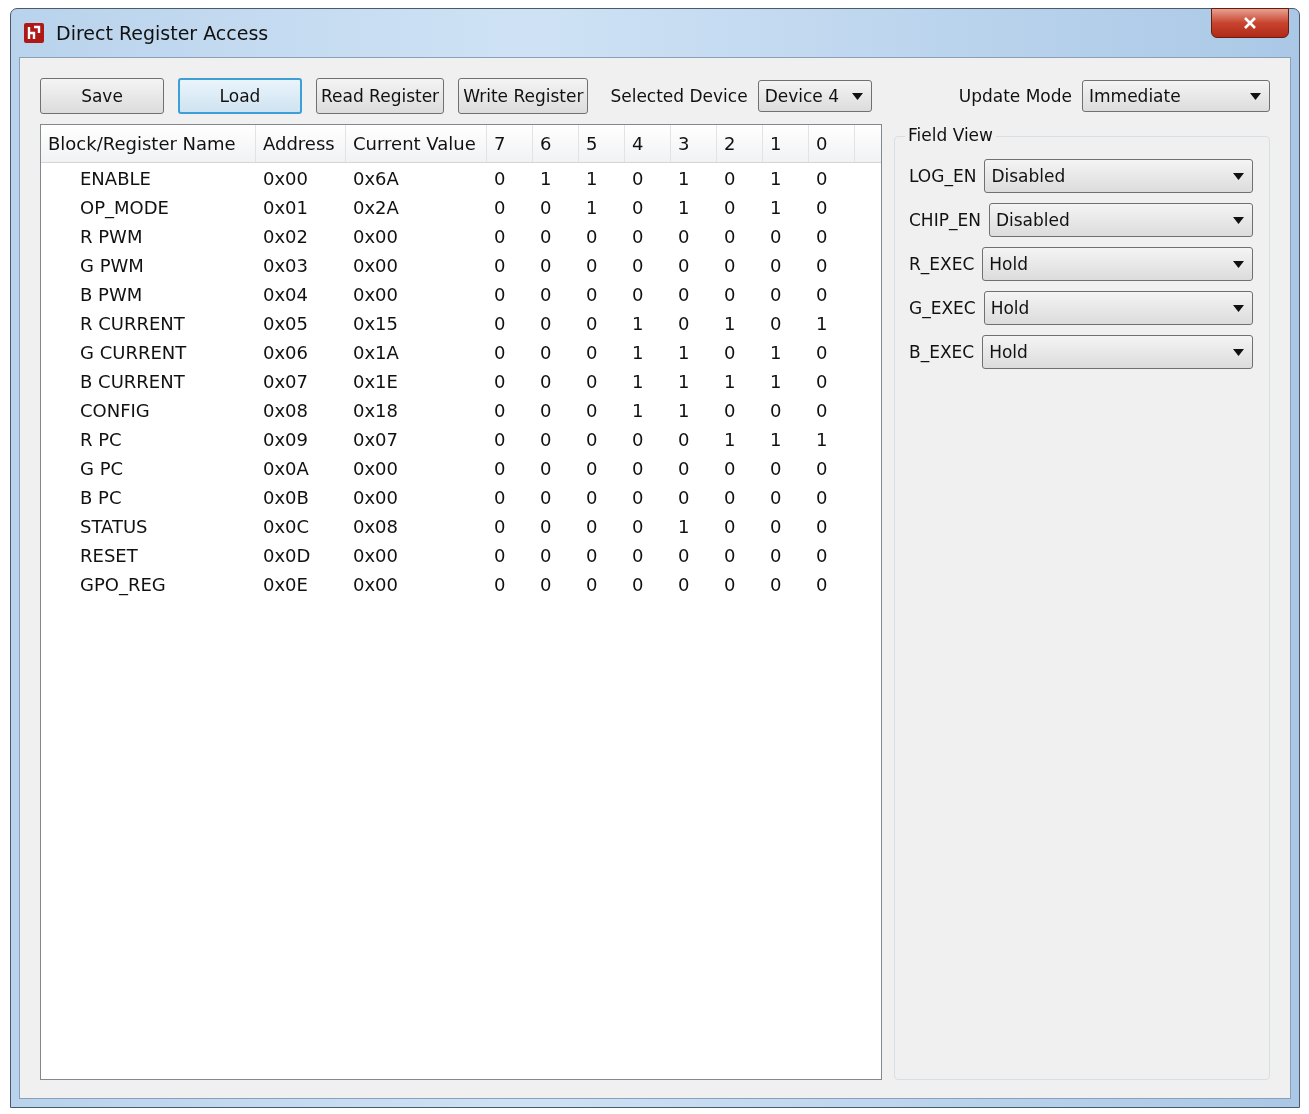  I want to click on toolbar-button: Save, so click(102, 96).